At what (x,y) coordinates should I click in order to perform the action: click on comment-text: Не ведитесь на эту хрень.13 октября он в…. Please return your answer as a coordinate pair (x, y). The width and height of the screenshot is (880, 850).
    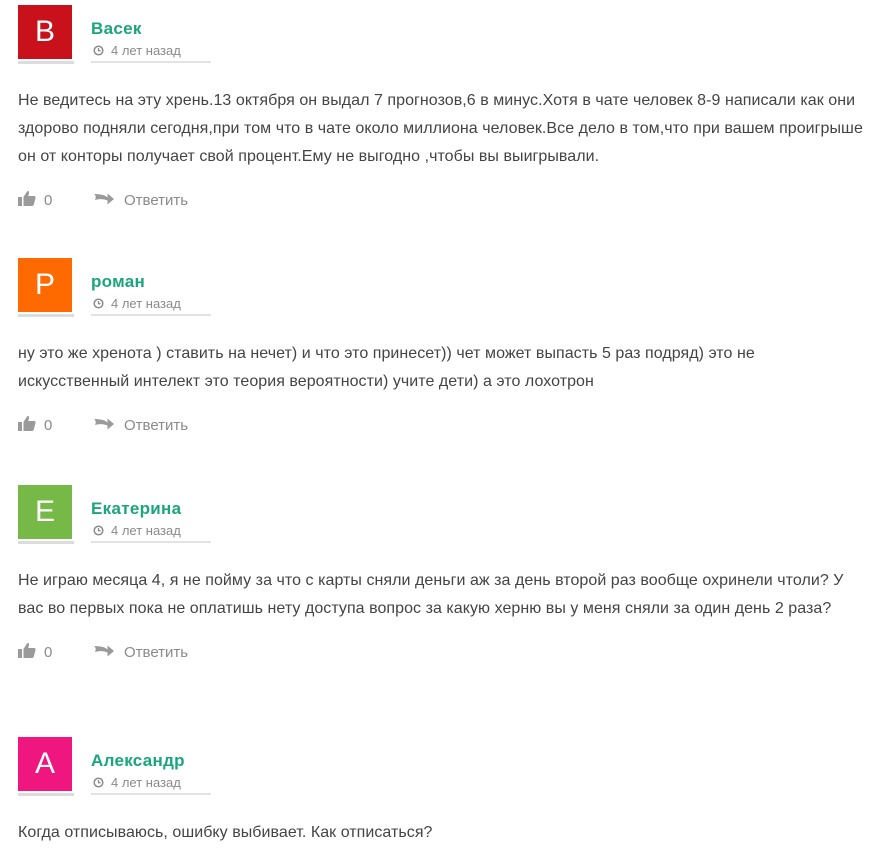
    Looking at the image, I should click on (440, 128).